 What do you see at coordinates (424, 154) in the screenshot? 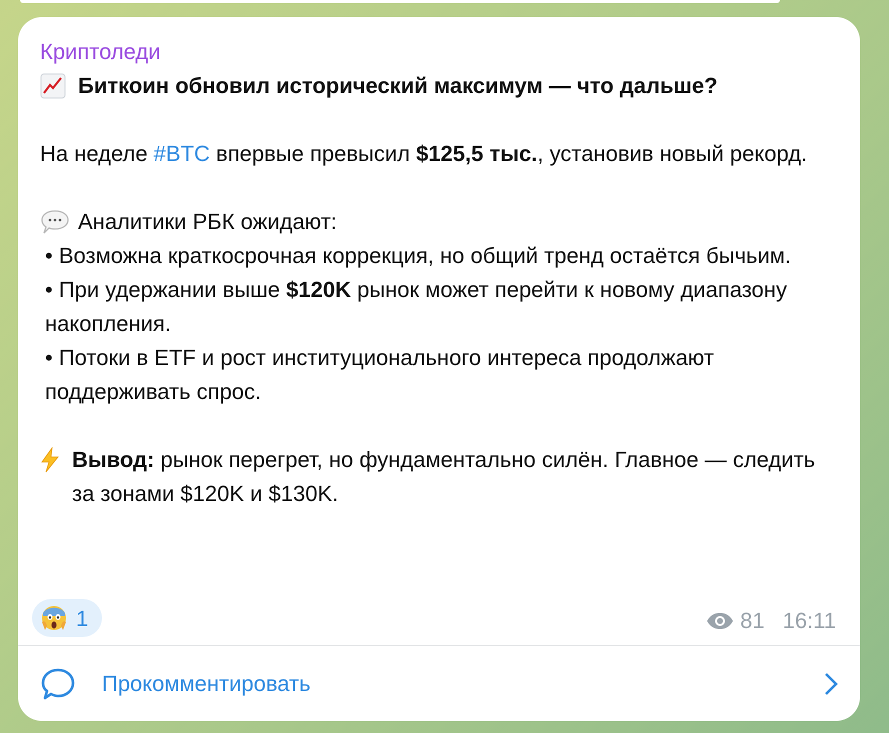
I see `intro-paragraph: На неделе #BTC впервые превысил $125,5 тыс., установив новый рекорд.` at bounding box center [424, 154].